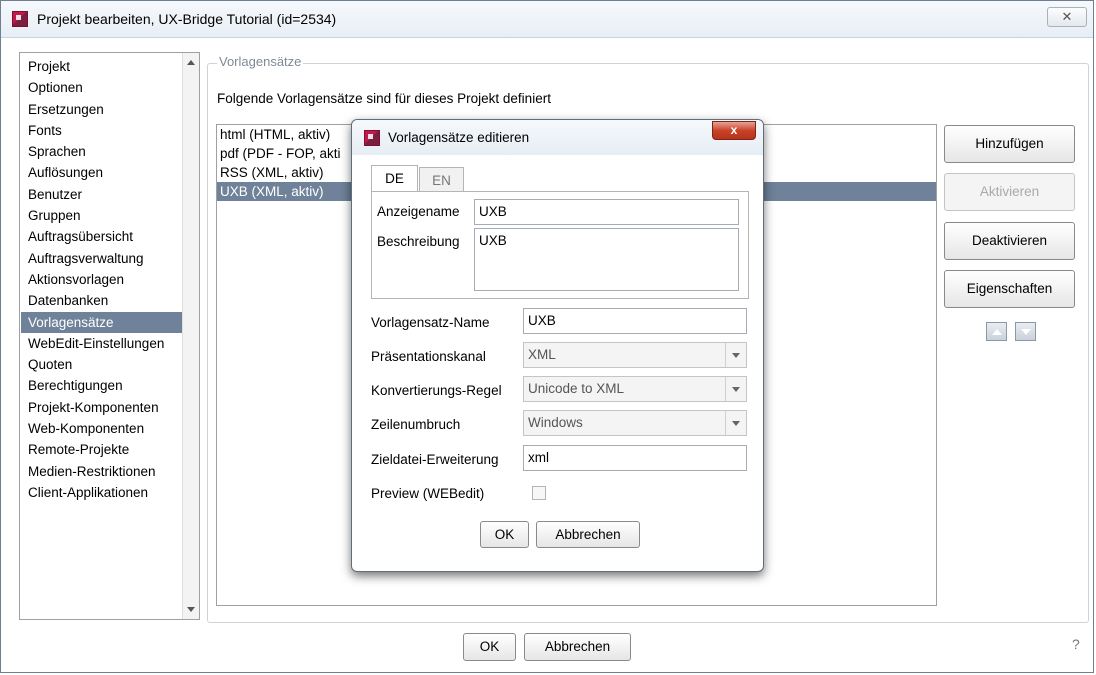  What do you see at coordinates (260, 61) in the screenshot?
I see `group-title: Vorlagensätze` at bounding box center [260, 61].